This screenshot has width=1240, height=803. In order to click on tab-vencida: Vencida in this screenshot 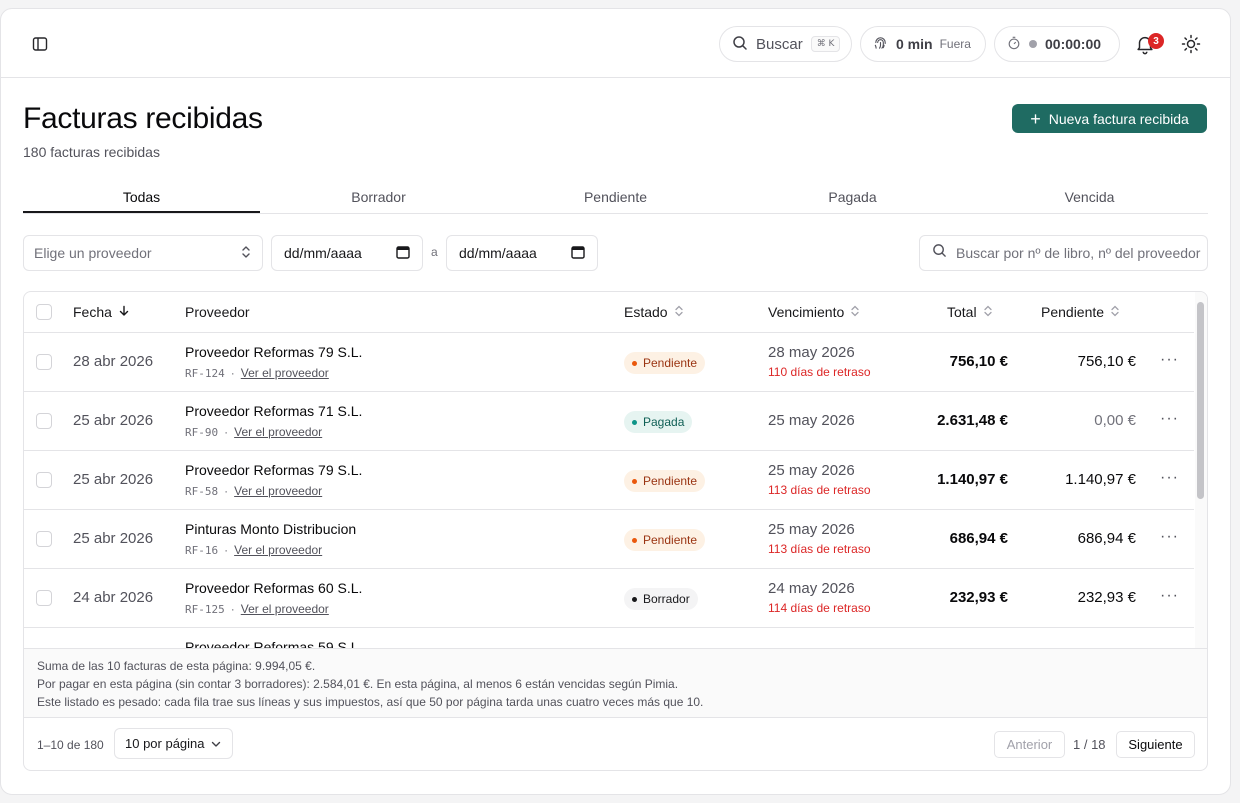, I will do `click(1089, 198)`.